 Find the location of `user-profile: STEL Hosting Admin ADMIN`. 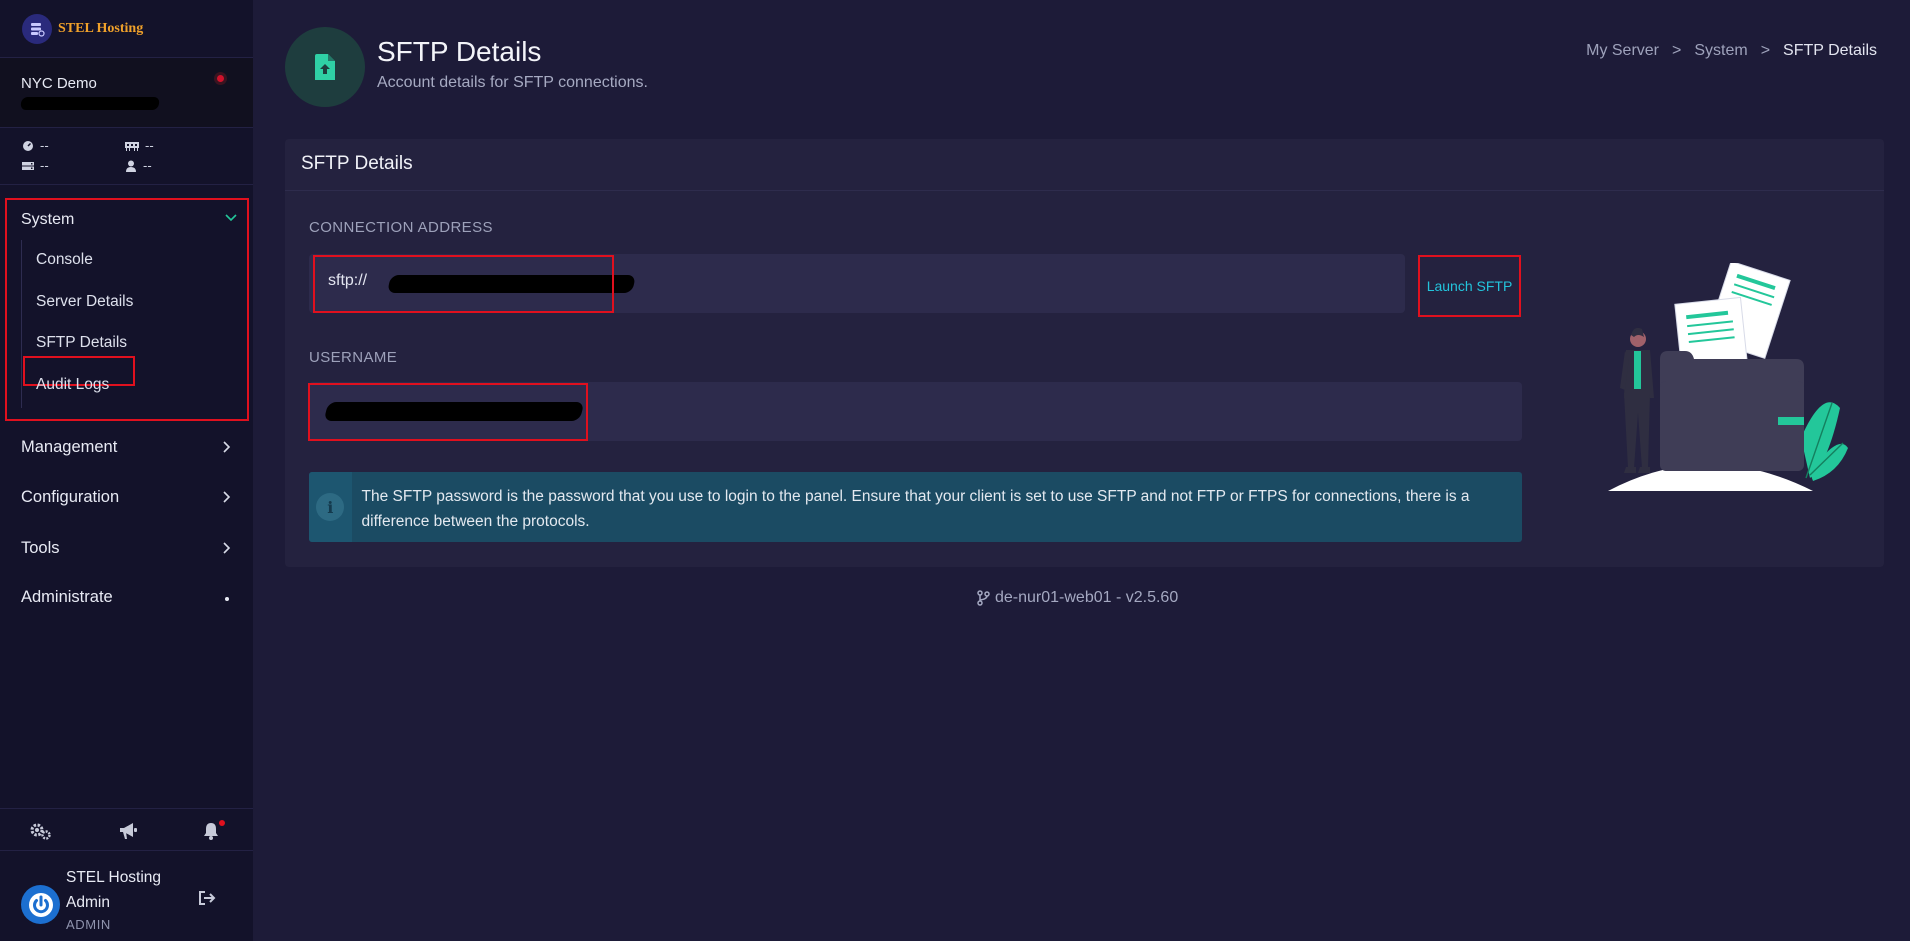

user-profile: STEL Hosting Admin ADMIN is located at coordinates (126, 896).